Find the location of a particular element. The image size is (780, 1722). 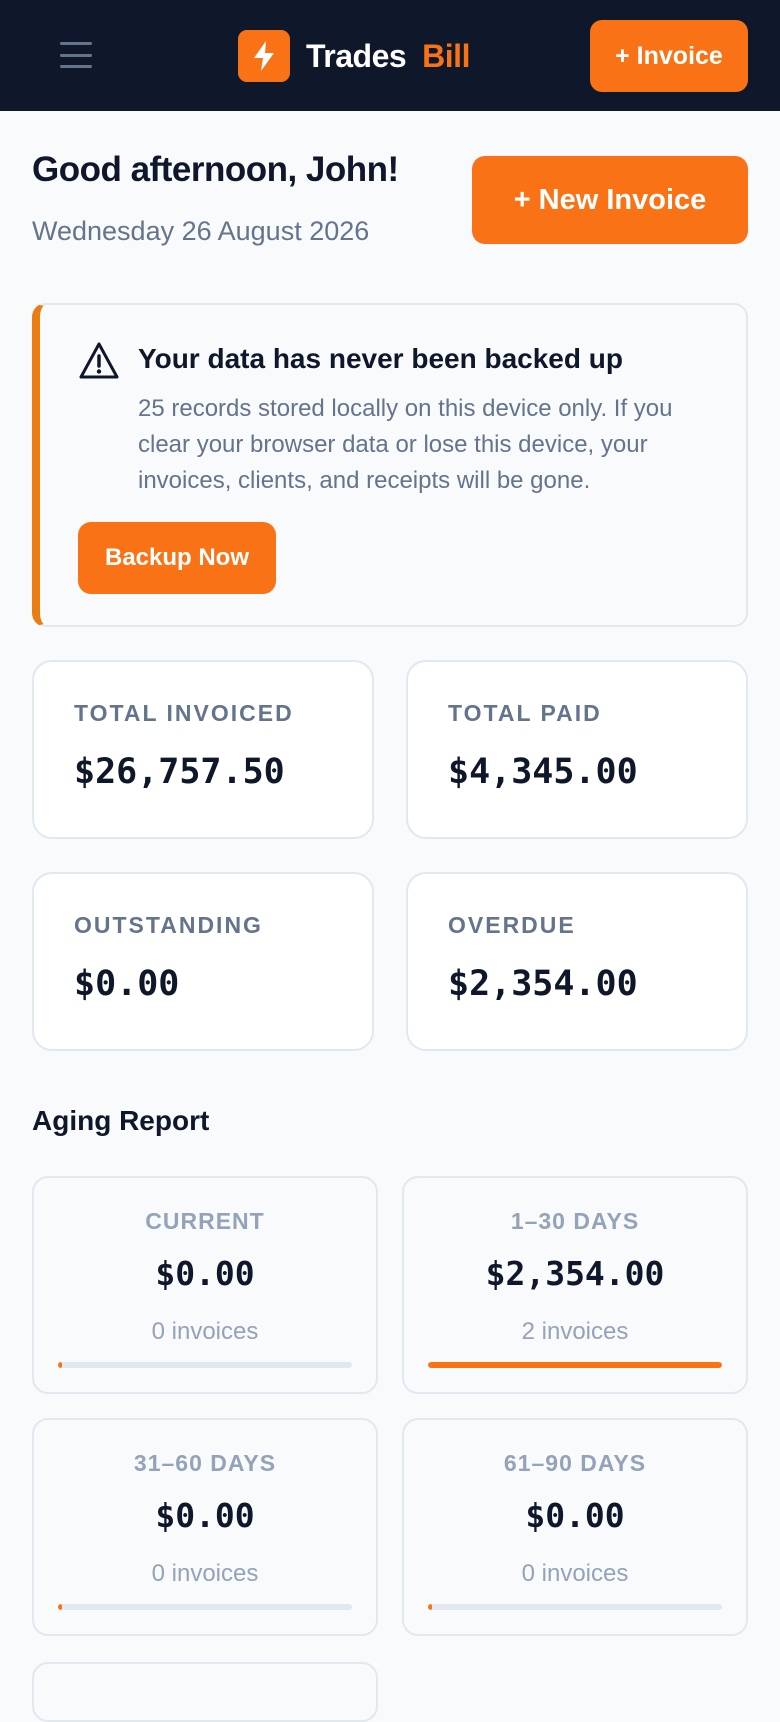

stat-card-total-paid: TOTAL PAID $4,345.00 is located at coordinates (577, 749).